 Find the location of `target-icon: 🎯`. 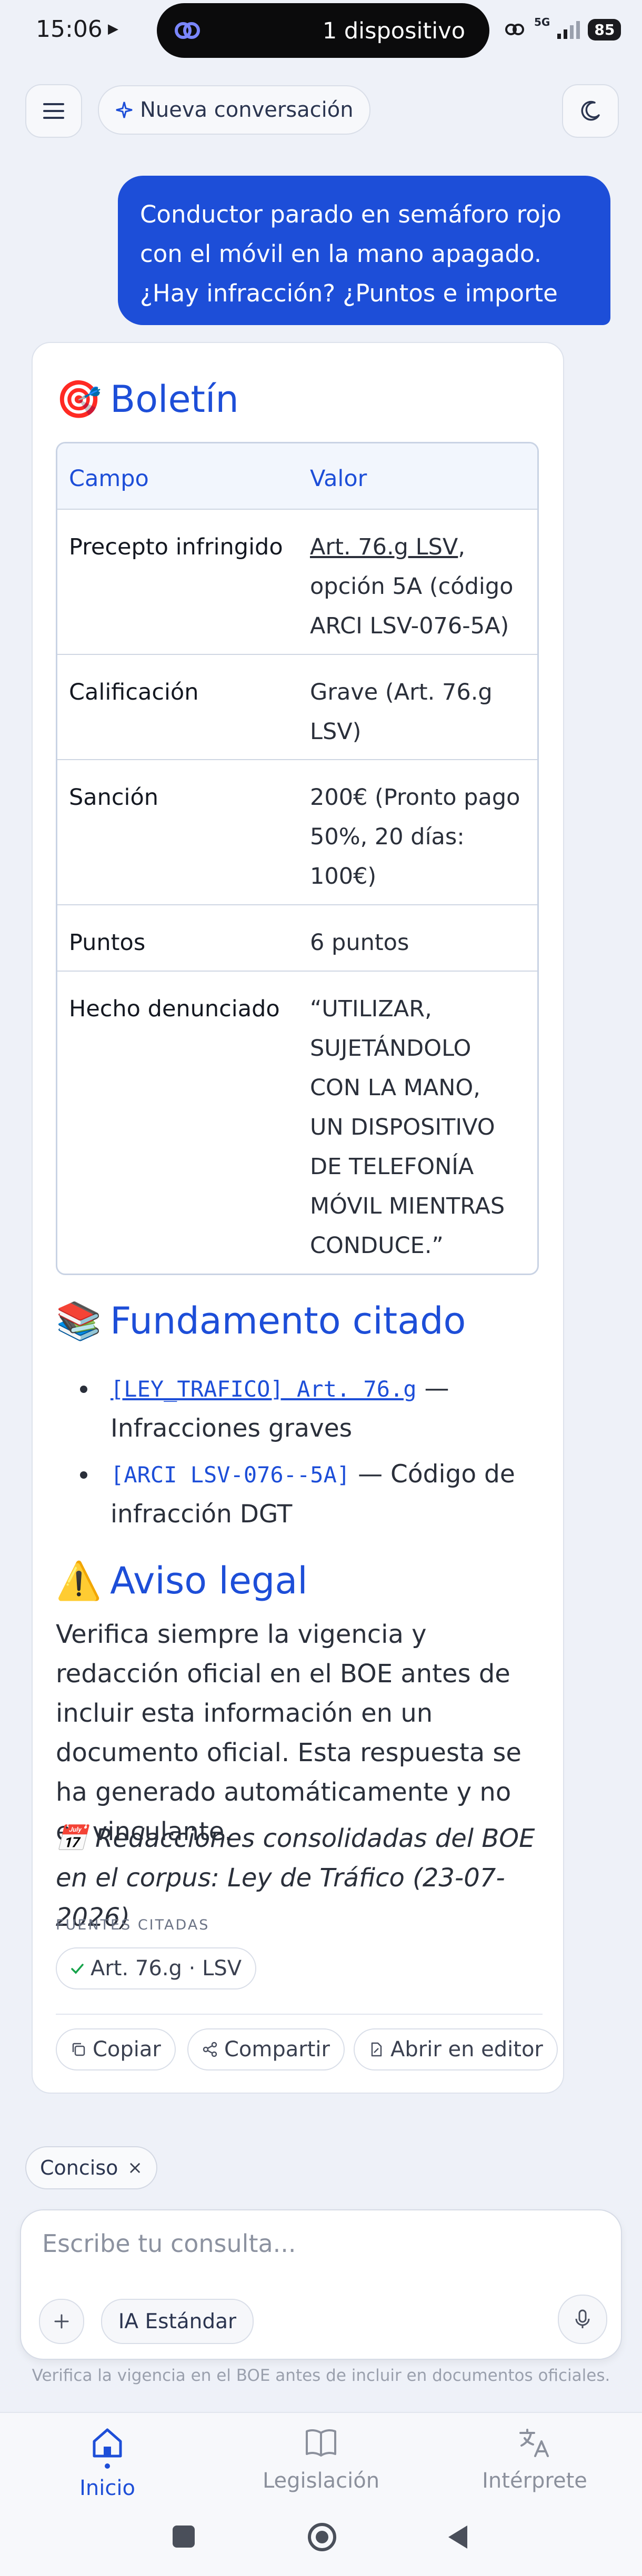

target-icon: 🎯 is located at coordinates (79, 399).